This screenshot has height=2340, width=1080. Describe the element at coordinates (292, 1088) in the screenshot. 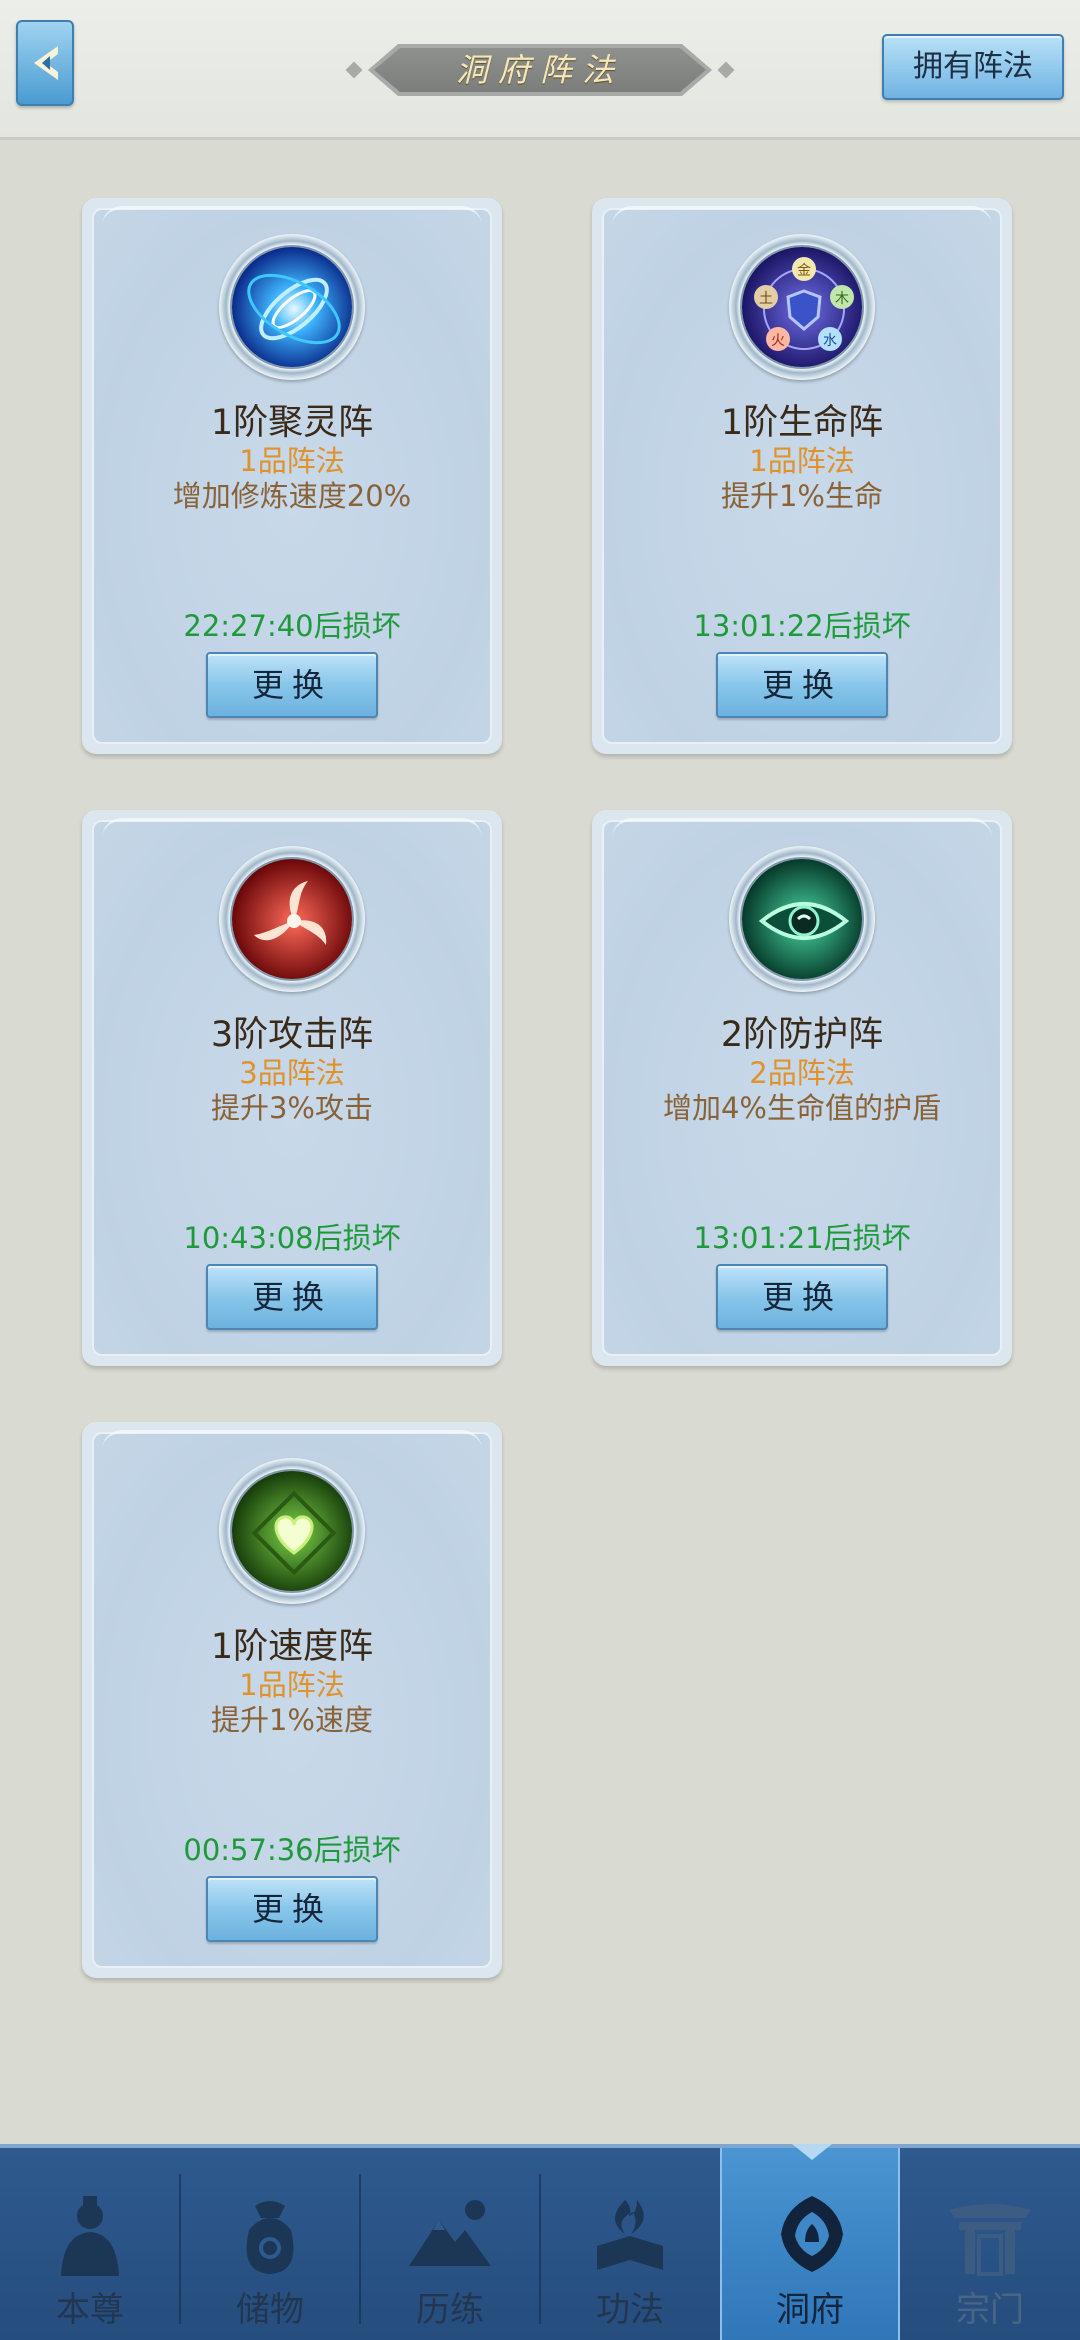

I see `formation-card: 3阶攻击阵 3品阵法 提升3%攻击 10:43:08后损坏 更换` at that location.